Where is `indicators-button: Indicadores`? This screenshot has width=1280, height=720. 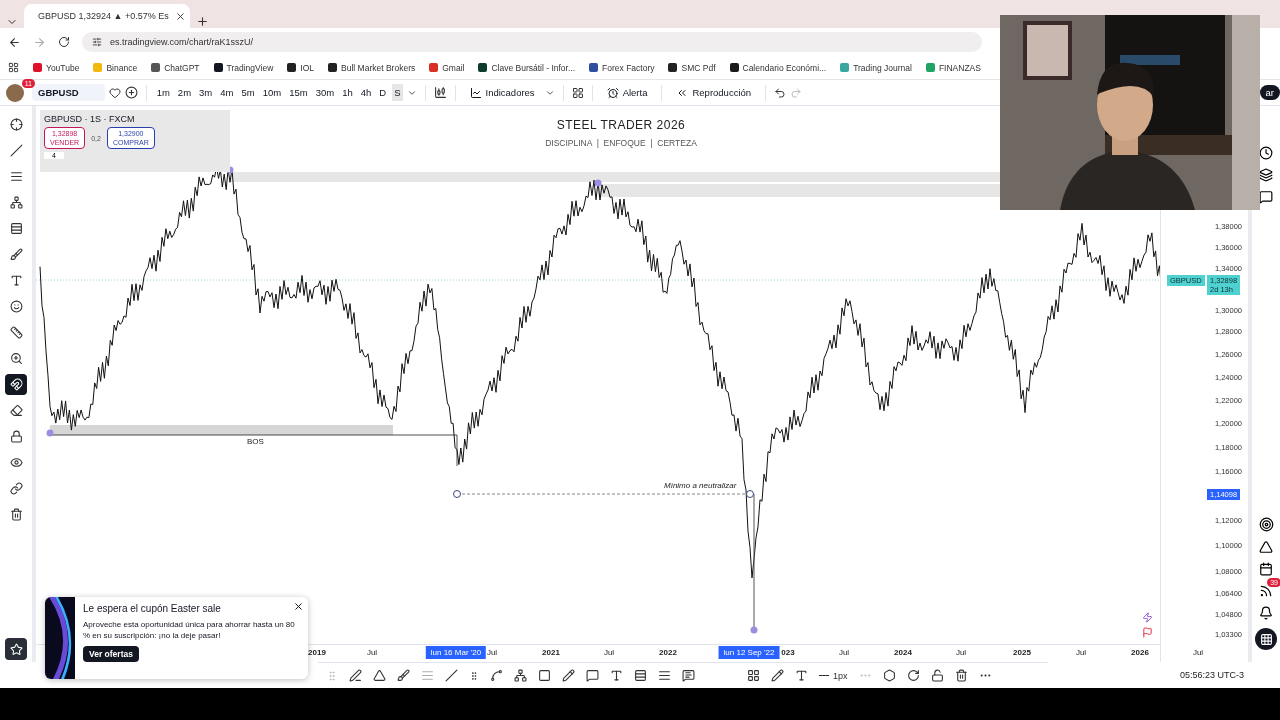
indicators-button: Indicadores is located at coordinates (502, 92).